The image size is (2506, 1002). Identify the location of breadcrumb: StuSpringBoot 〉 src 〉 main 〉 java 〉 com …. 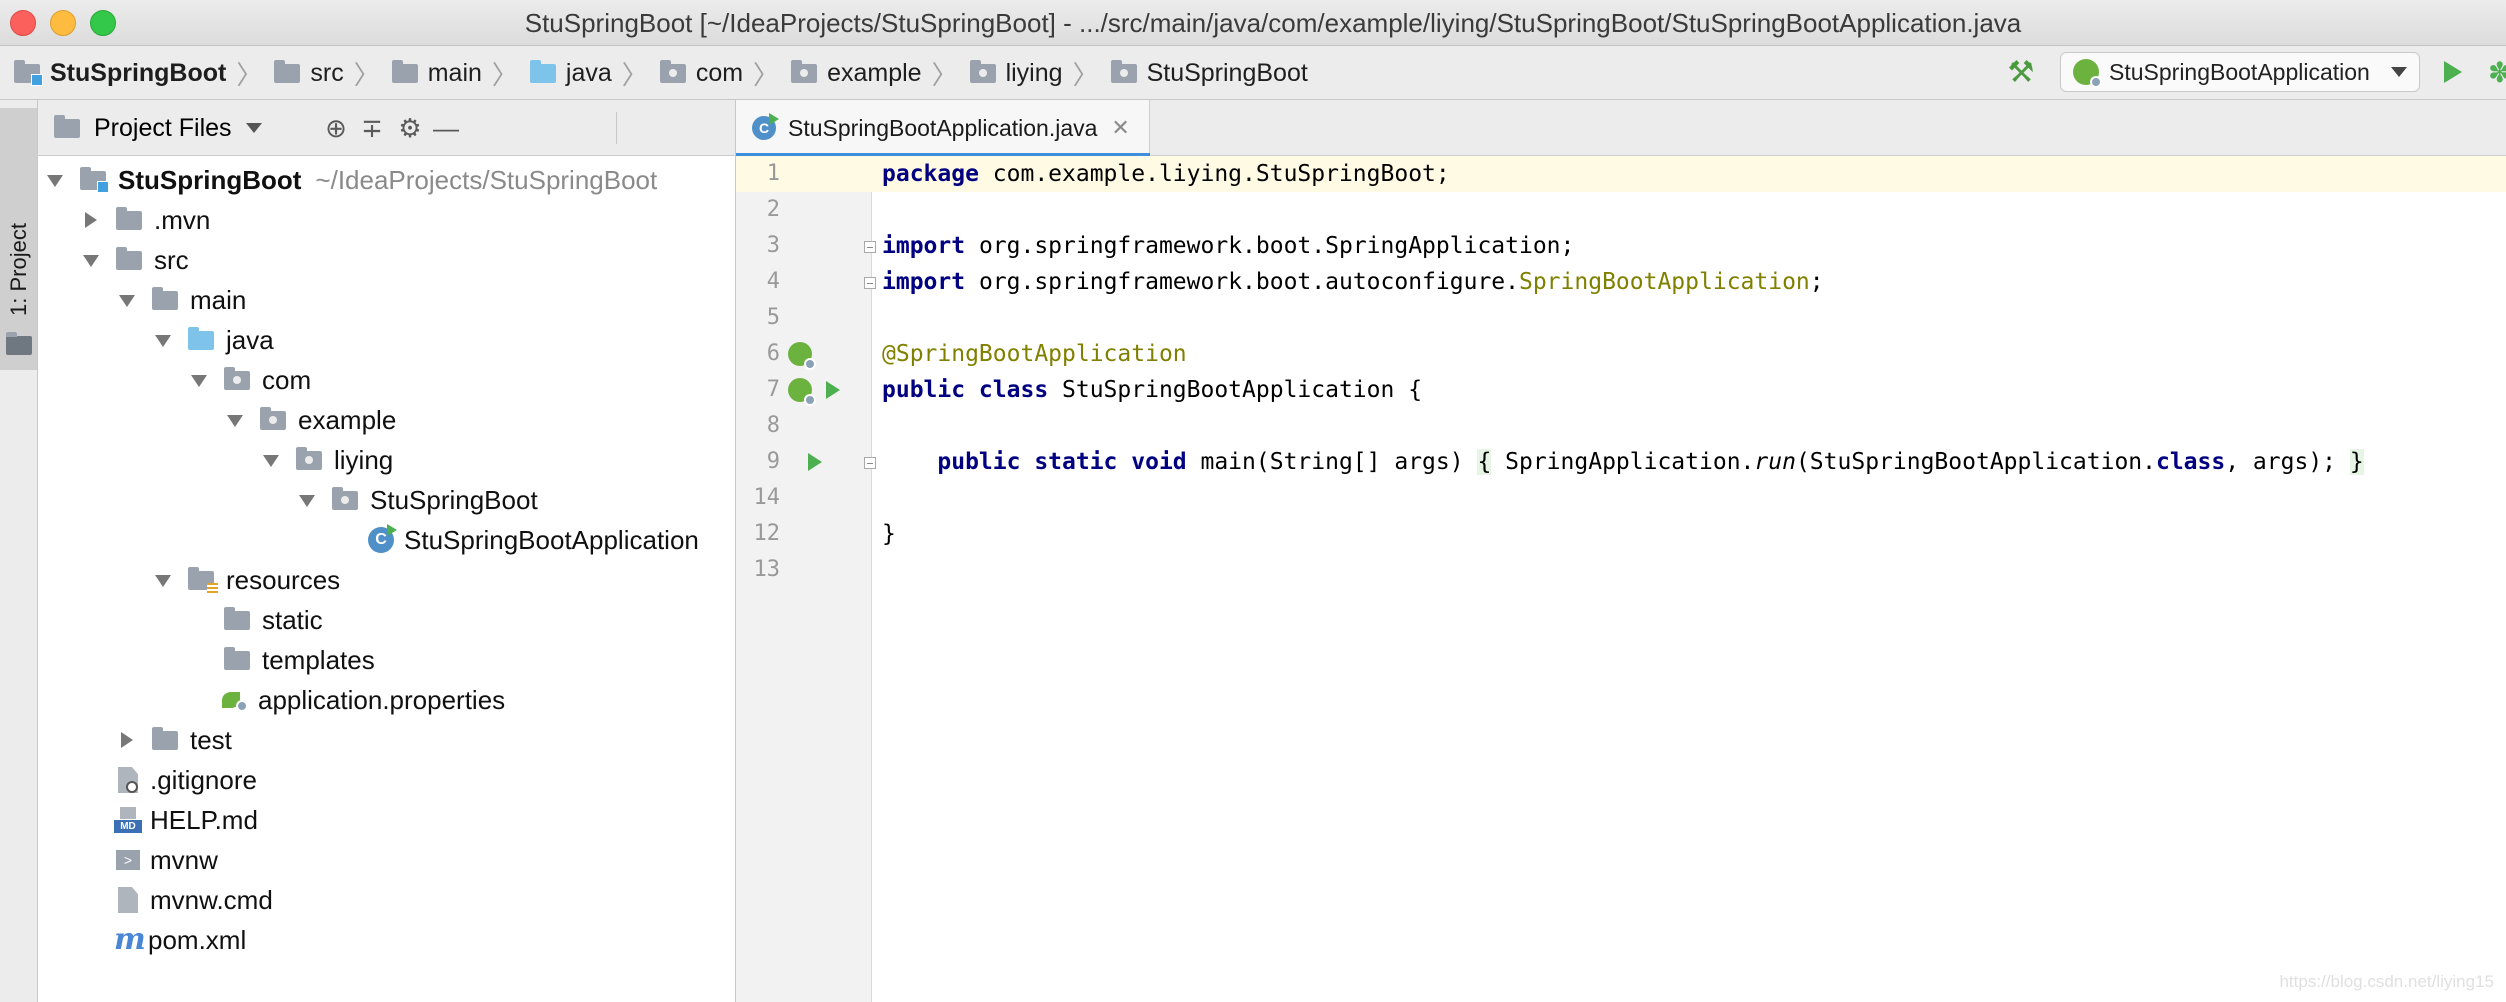
(661, 73).